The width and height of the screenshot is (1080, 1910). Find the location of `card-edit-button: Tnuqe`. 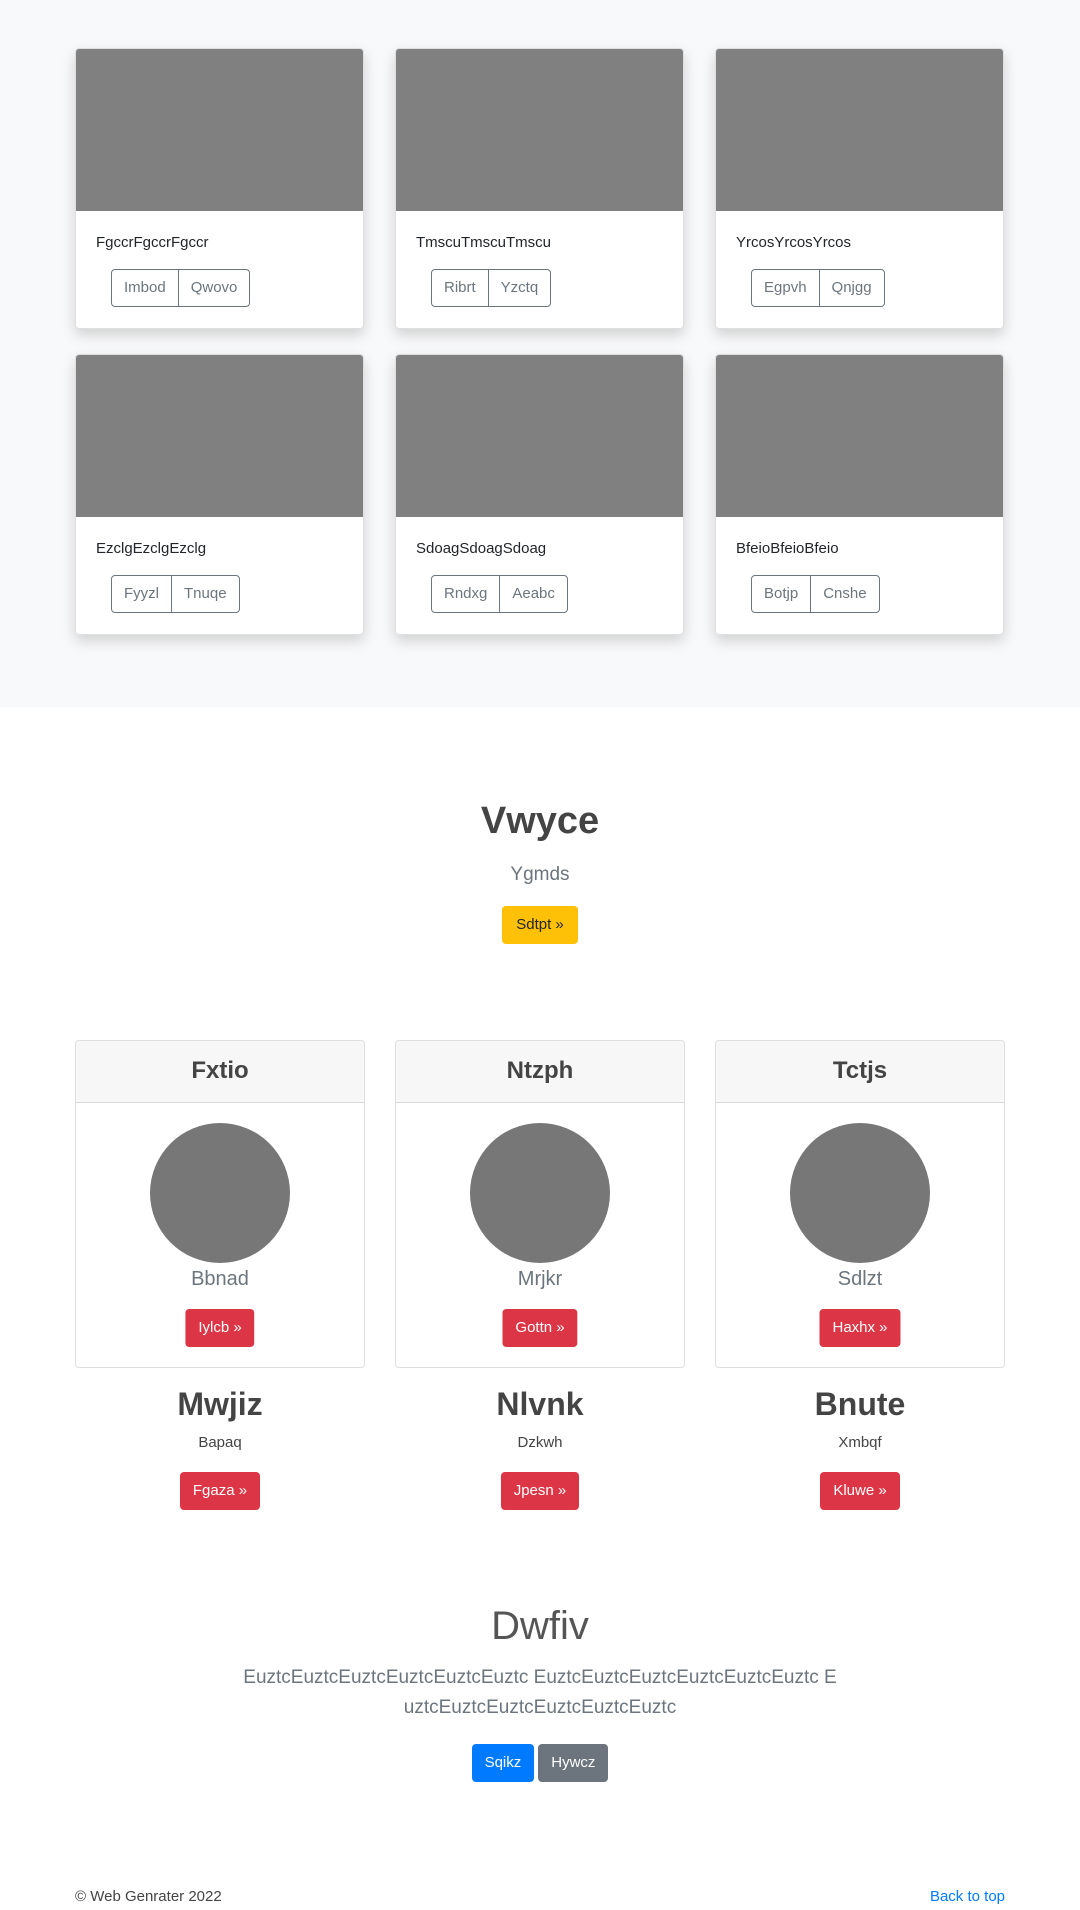

card-edit-button: Tnuqe is located at coordinates (205, 594).